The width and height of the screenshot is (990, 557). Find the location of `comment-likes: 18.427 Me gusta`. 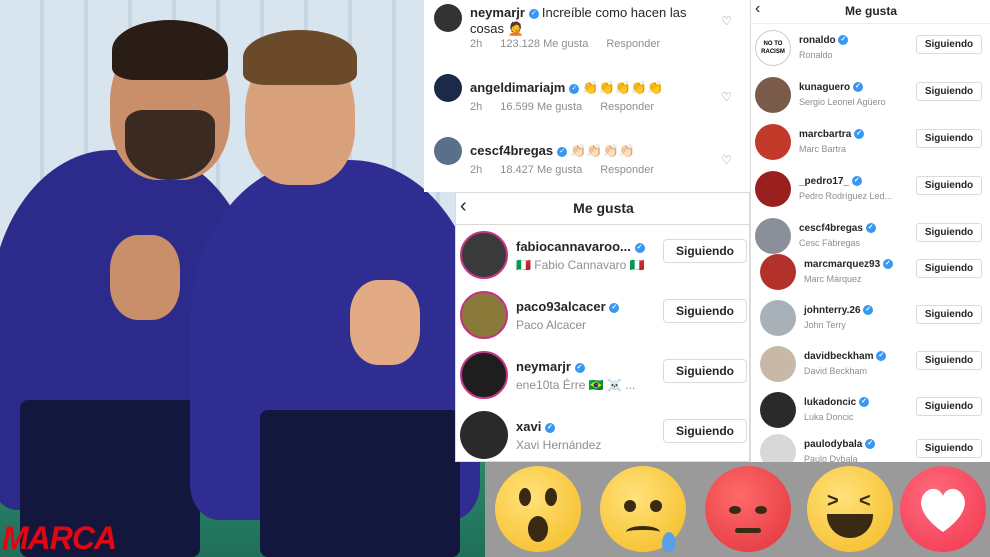

comment-likes: 18.427 Me gusta is located at coordinates (541, 170).